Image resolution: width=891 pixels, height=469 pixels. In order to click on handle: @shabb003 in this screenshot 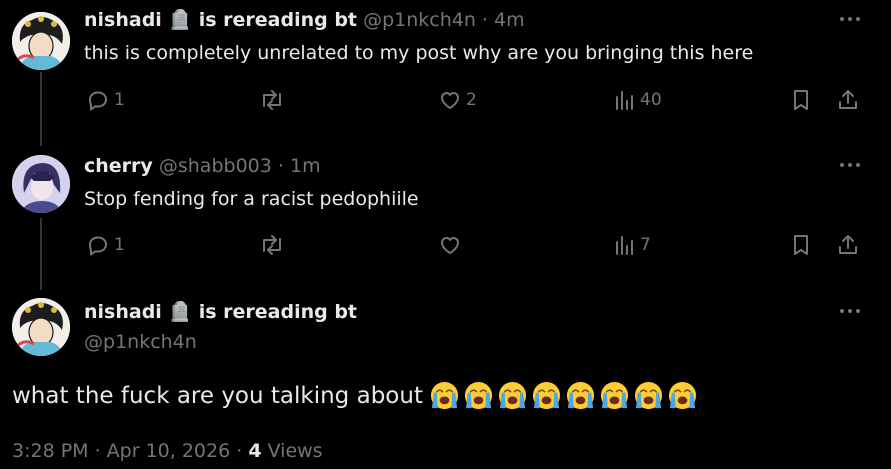, I will do `click(215, 166)`.